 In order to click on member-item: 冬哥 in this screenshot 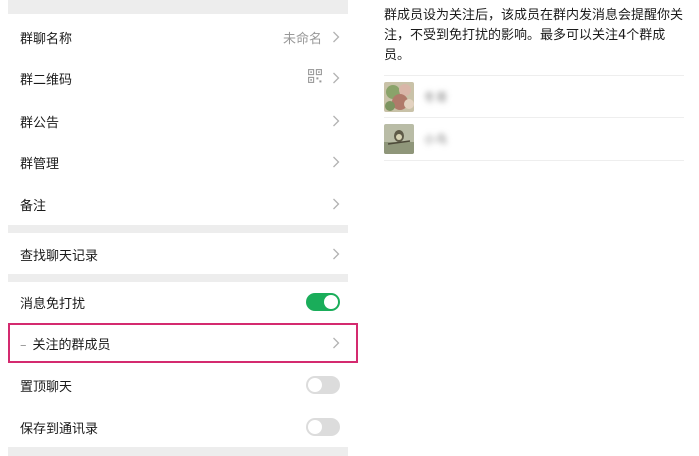, I will do `click(534, 97)`.